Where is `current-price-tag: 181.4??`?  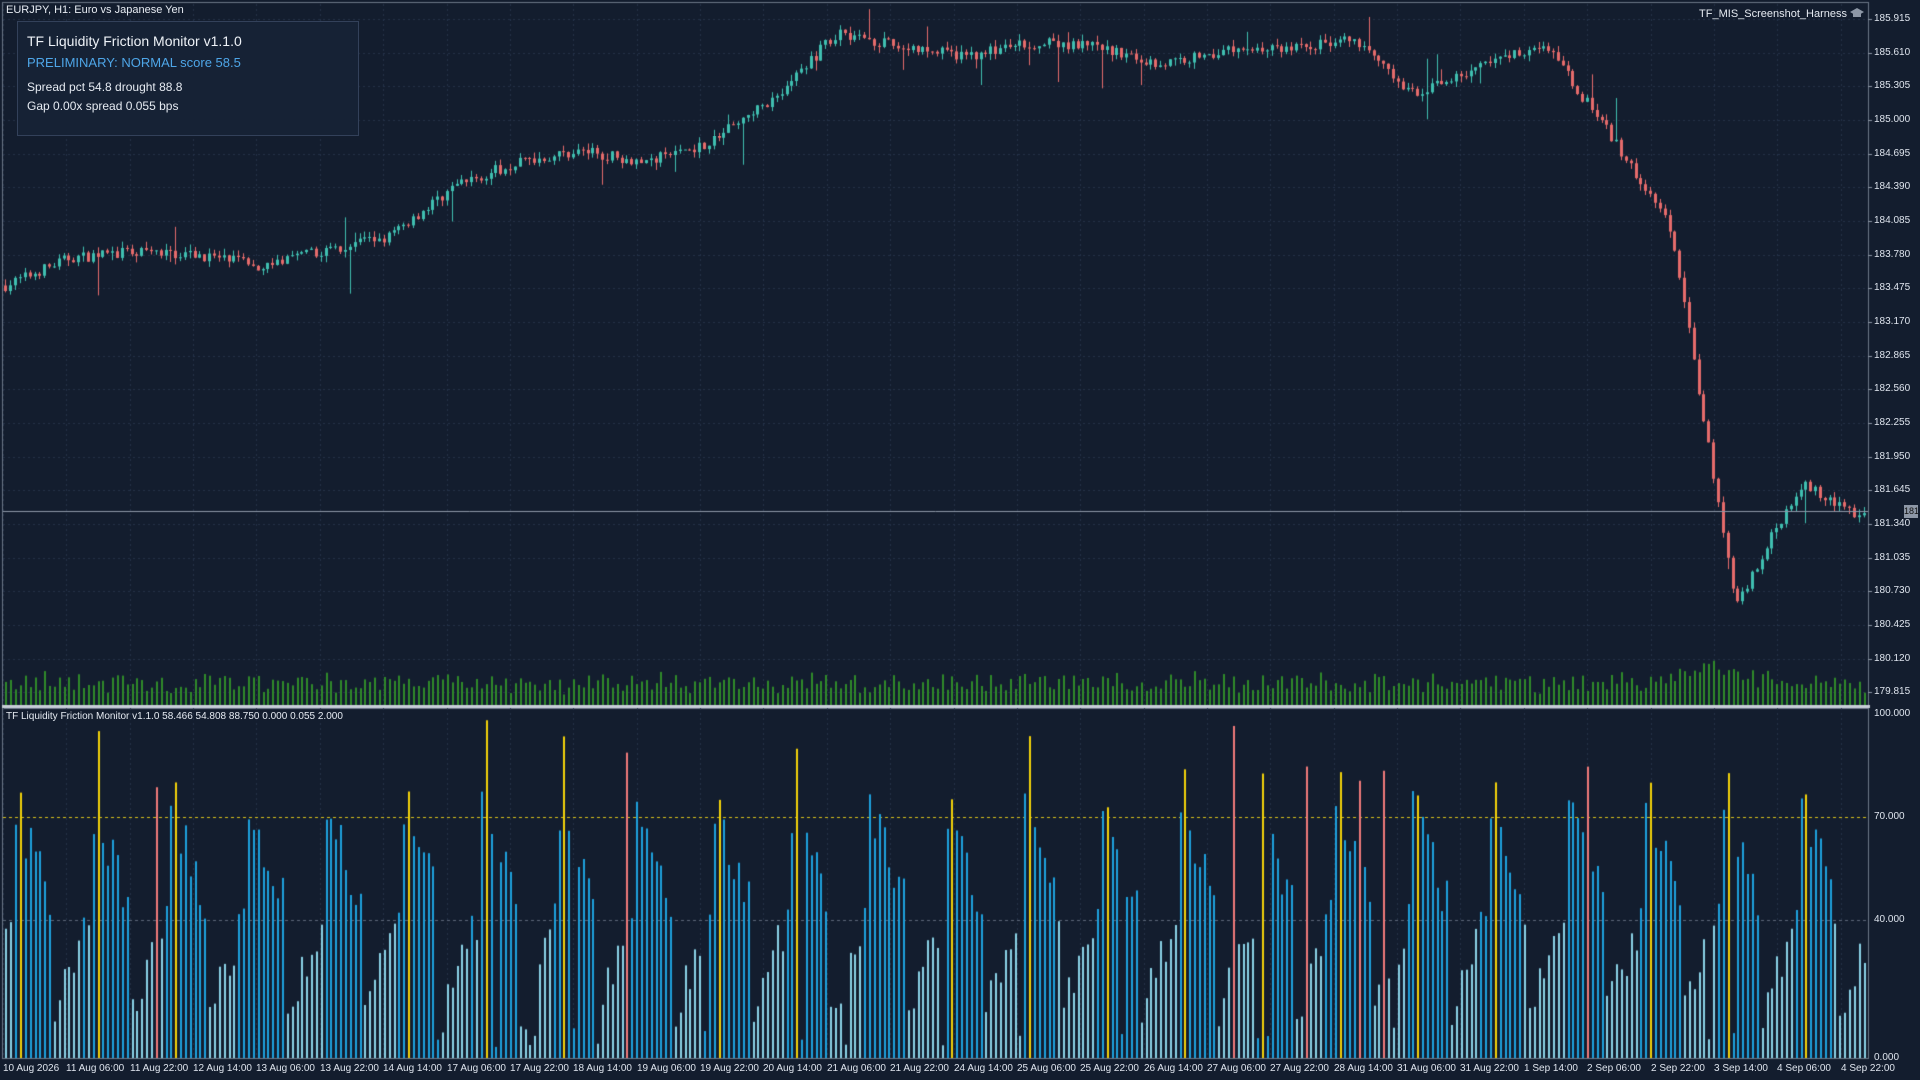
current-price-tag: 181.4?? is located at coordinates (1911, 511).